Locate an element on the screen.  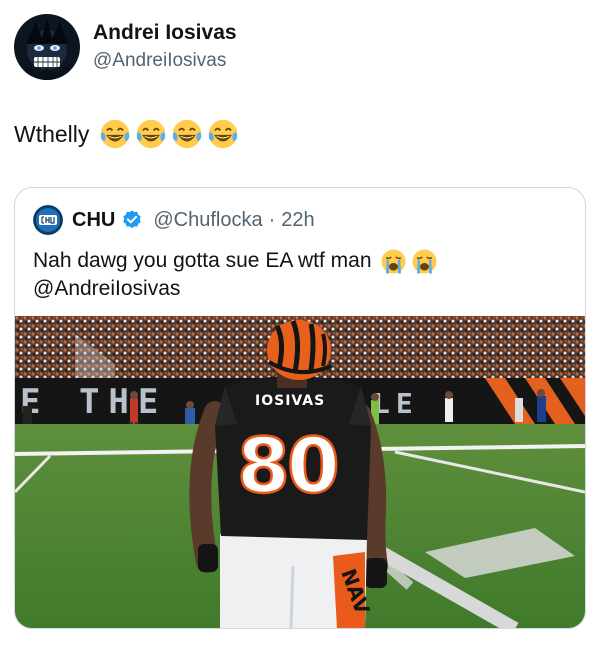
quoted-author-handle: @Chuflocka is located at coordinates (207, 220).